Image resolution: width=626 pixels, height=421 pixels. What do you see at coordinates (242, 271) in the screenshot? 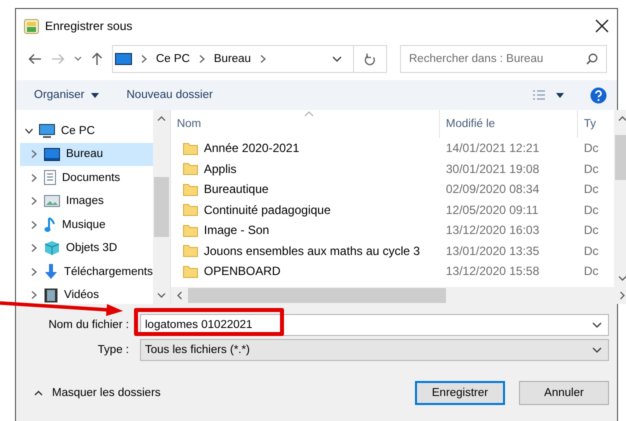
I see `file-name: OPENBOARD` at bounding box center [242, 271].